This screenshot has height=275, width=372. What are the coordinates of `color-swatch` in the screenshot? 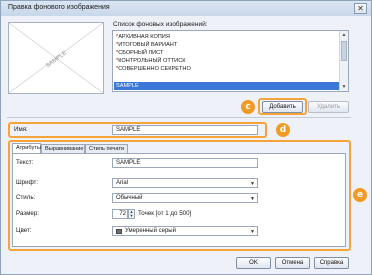 It's located at (119, 231).